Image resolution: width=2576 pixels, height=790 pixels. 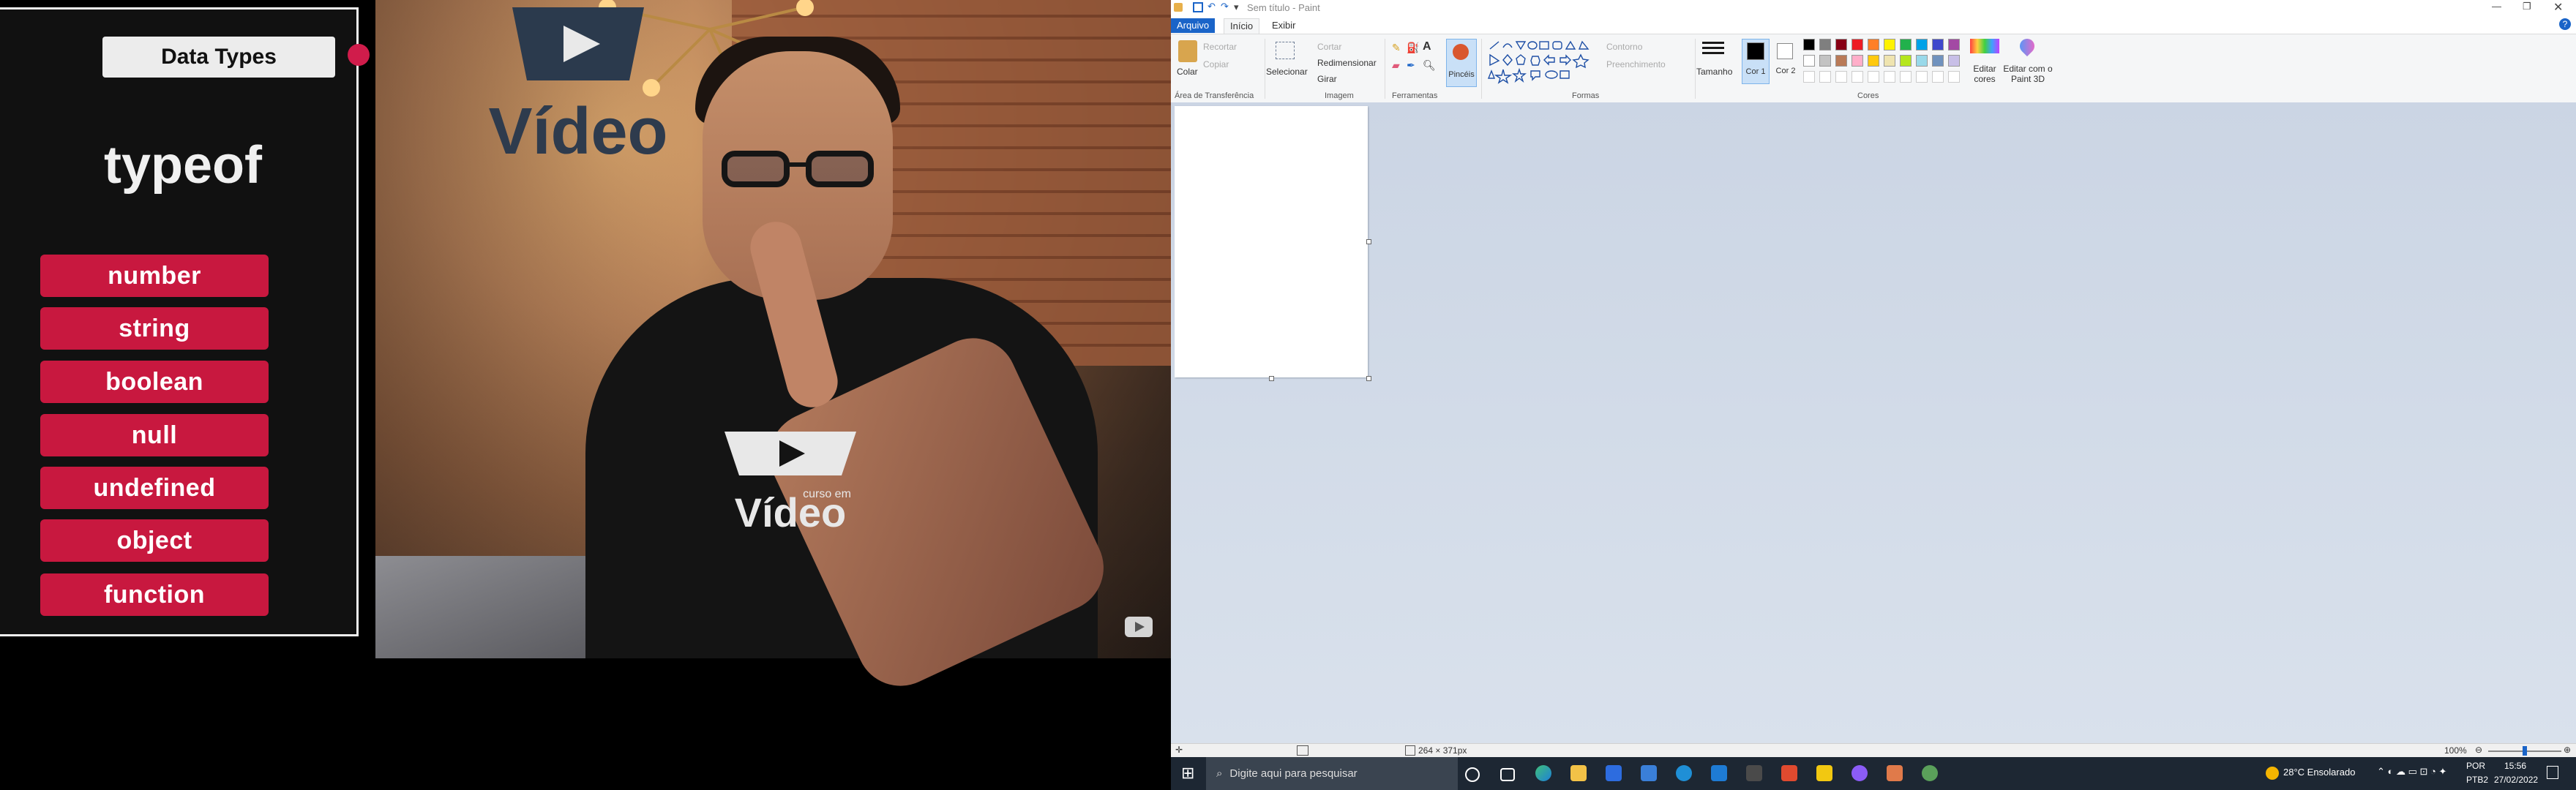 What do you see at coordinates (1789, 773) in the screenshot?
I see `app-icon-red` at bounding box center [1789, 773].